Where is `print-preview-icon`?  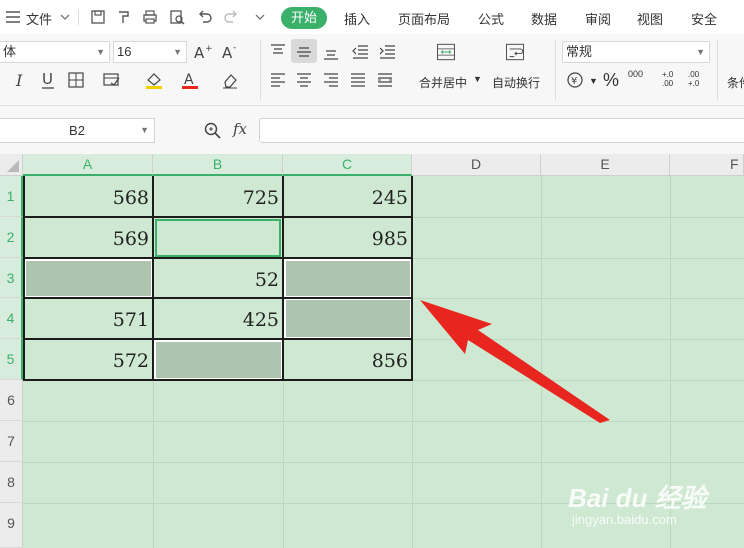
print-preview-icon is located at coordinates (177, 17).